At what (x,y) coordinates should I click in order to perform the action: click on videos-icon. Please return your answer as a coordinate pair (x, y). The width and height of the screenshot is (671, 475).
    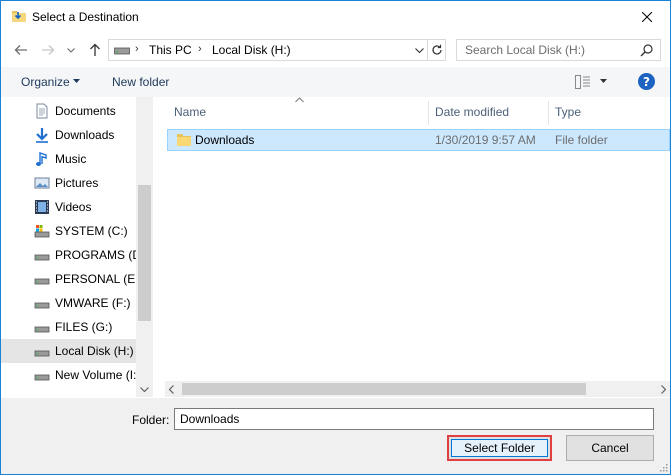
    Looking at the image, I should click on (42, 207).